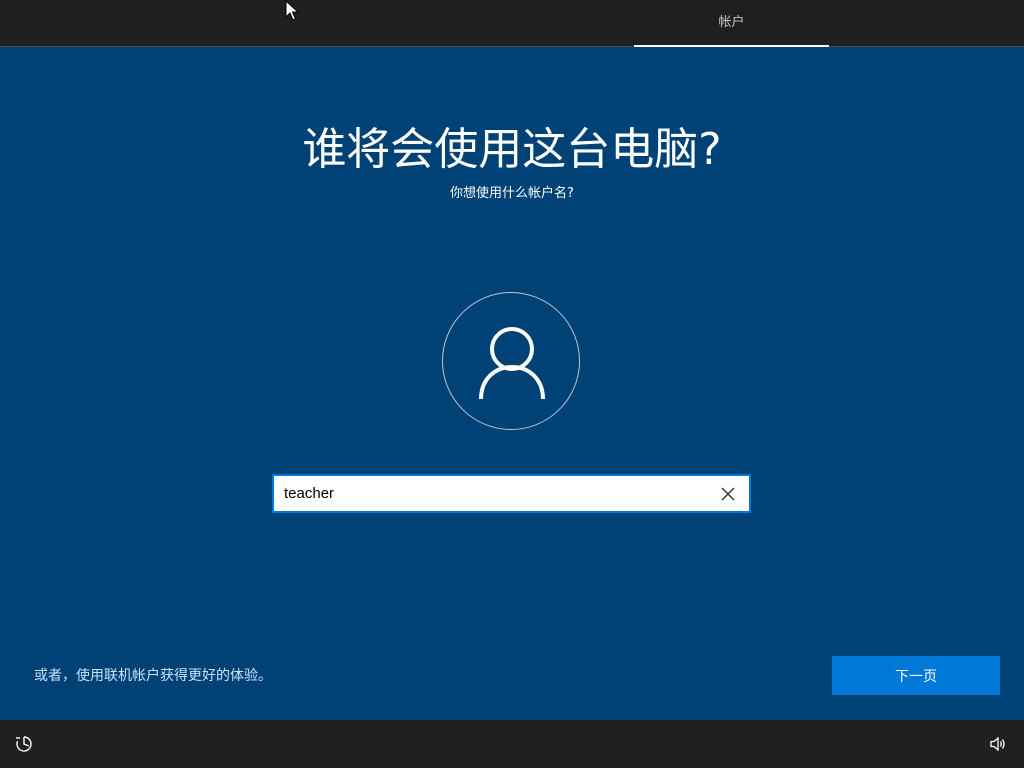  I want to click on volume-button, so click(998, 744).